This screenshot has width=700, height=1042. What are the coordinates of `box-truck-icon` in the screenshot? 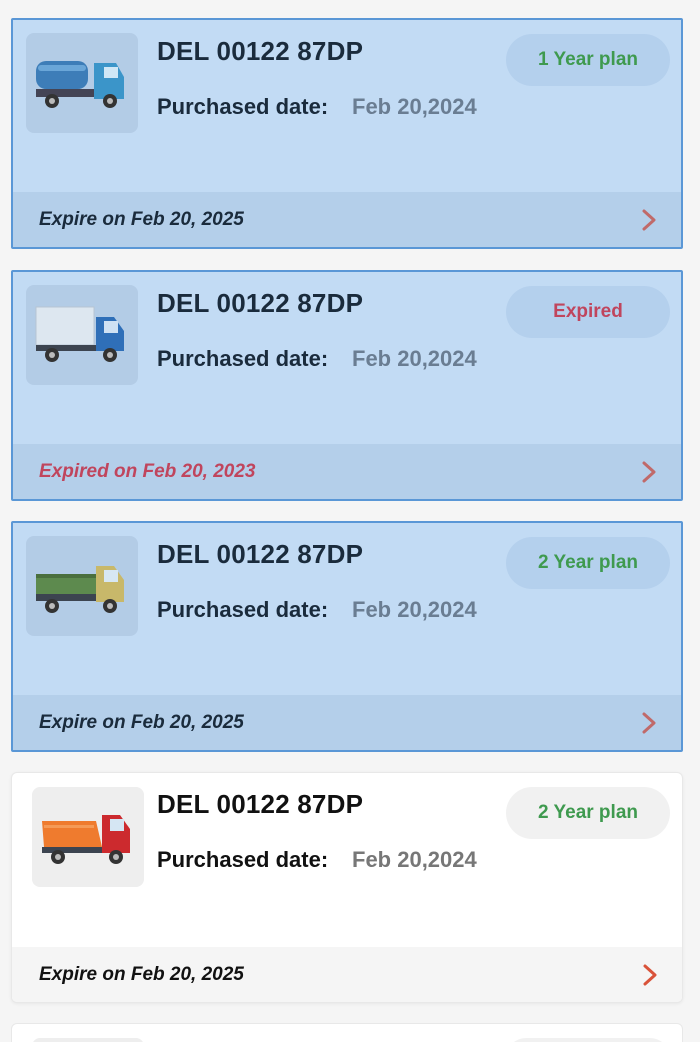 It's located at (82, 335).